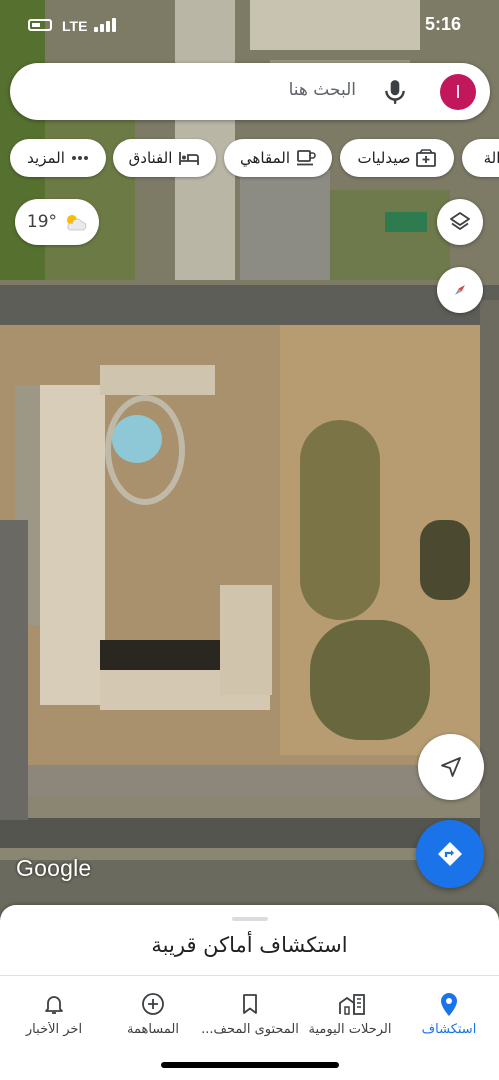 The height and width of the screenshot is (1080, 499). What do you see at coordinates (75, 26) in the screenshot?
I see `network-type: LTE` at bounding box center [75, 26].